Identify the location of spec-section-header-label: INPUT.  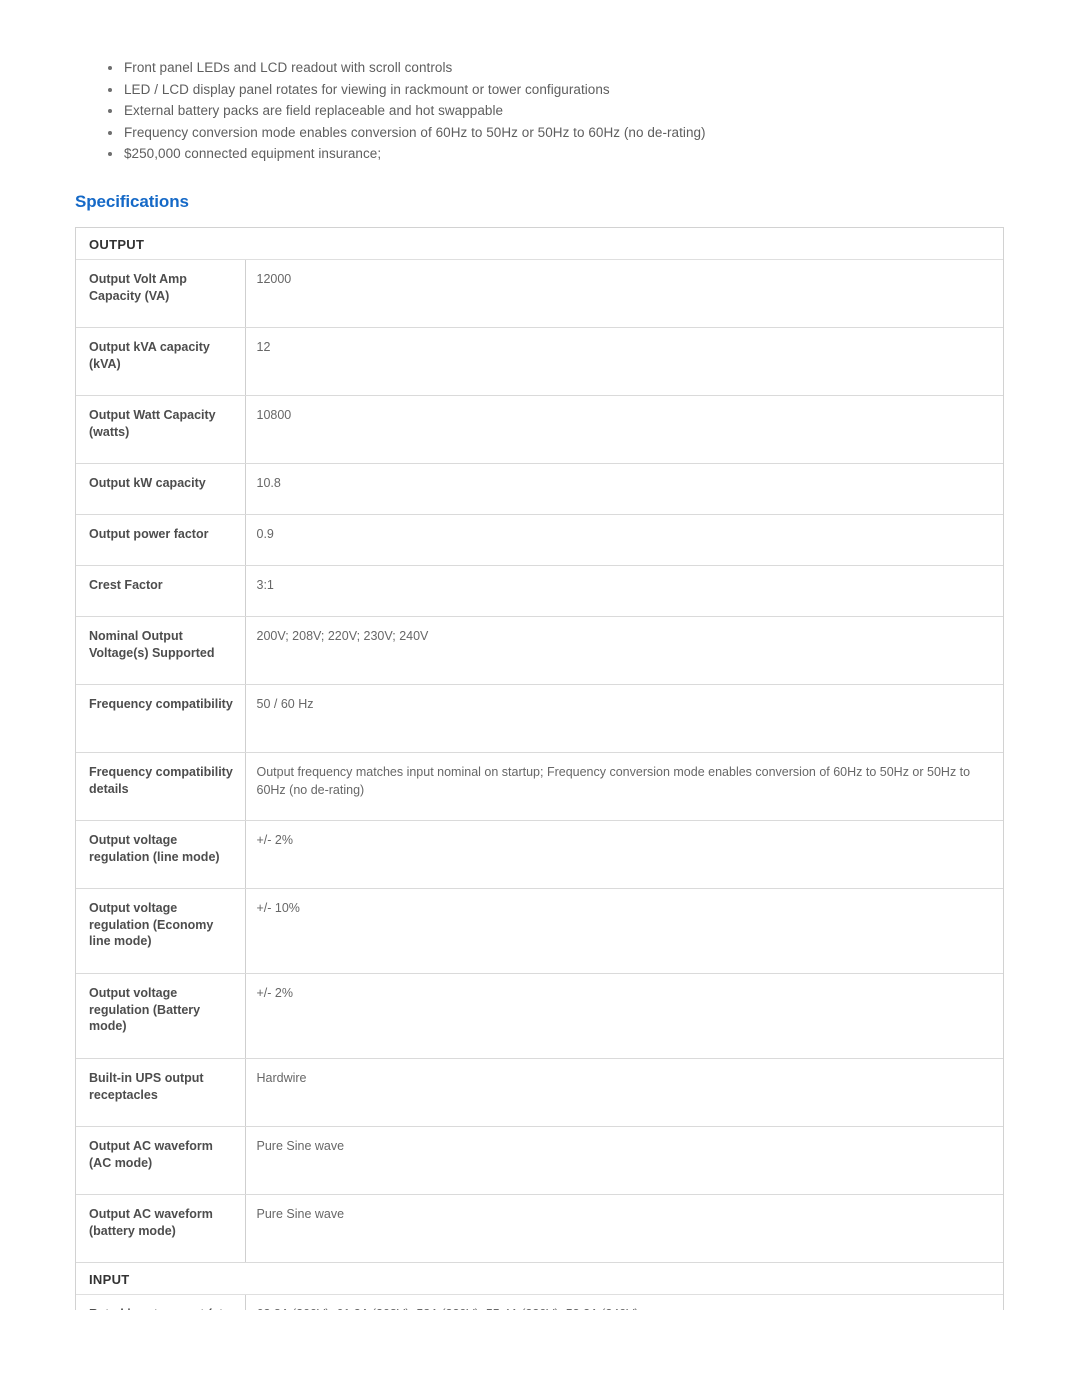
(539, 1278).